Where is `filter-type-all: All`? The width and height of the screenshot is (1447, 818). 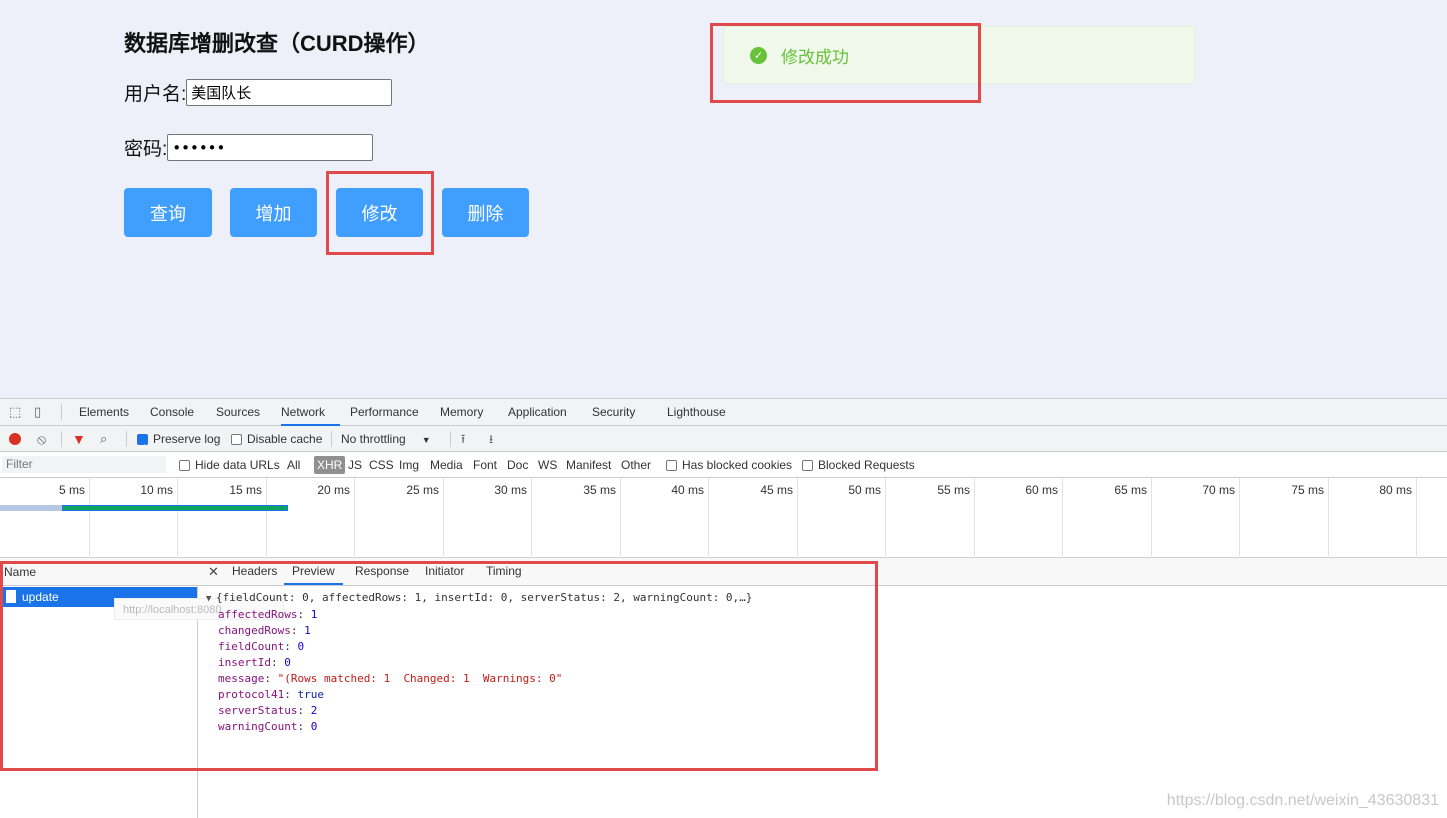 filter-type-all: All is located at coordinates (293, 465).